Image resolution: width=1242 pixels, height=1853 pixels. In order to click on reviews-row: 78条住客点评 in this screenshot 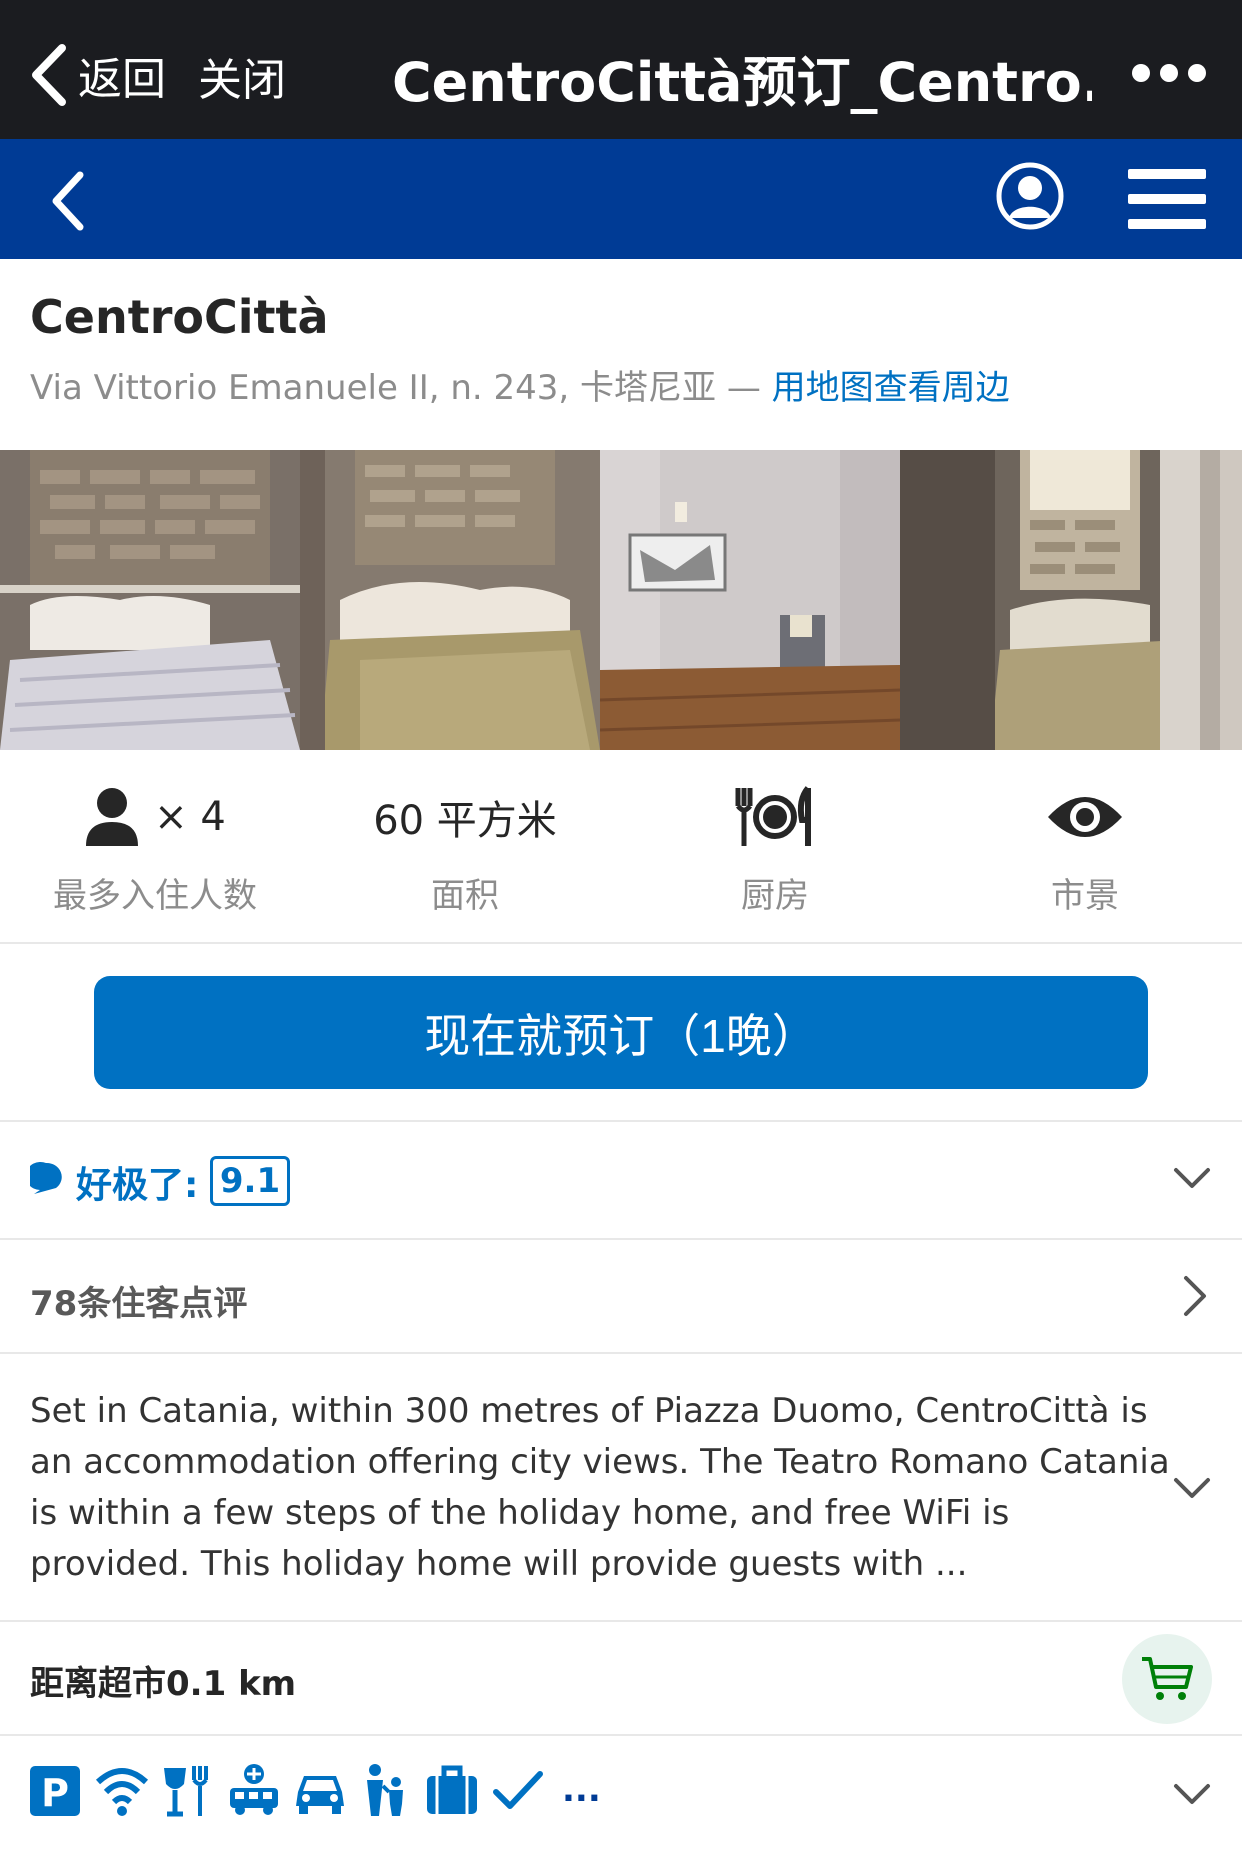, I will do `click(621, 1295)`.